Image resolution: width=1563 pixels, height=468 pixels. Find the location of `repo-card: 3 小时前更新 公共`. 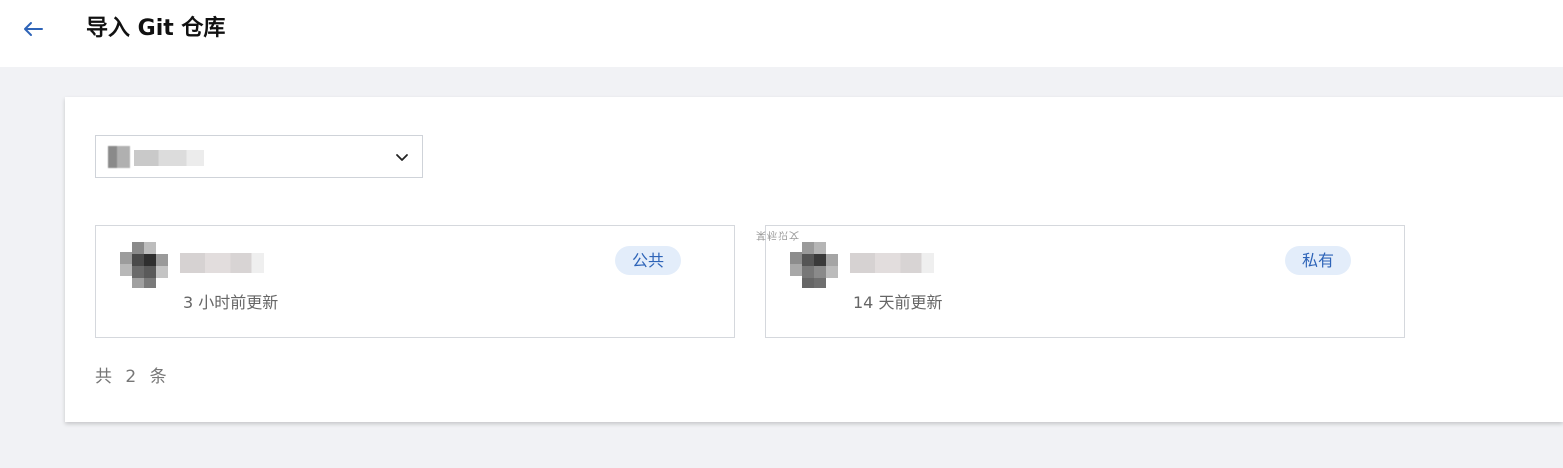

repo-card: 3 小时前更新 公共 is located at coordinates (415, 281).